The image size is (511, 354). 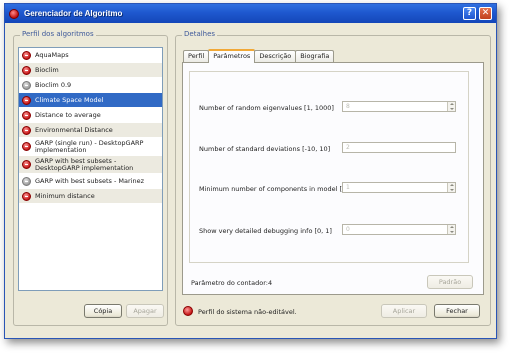 I want to click on help-button: ?, so click(x=469, y=13).